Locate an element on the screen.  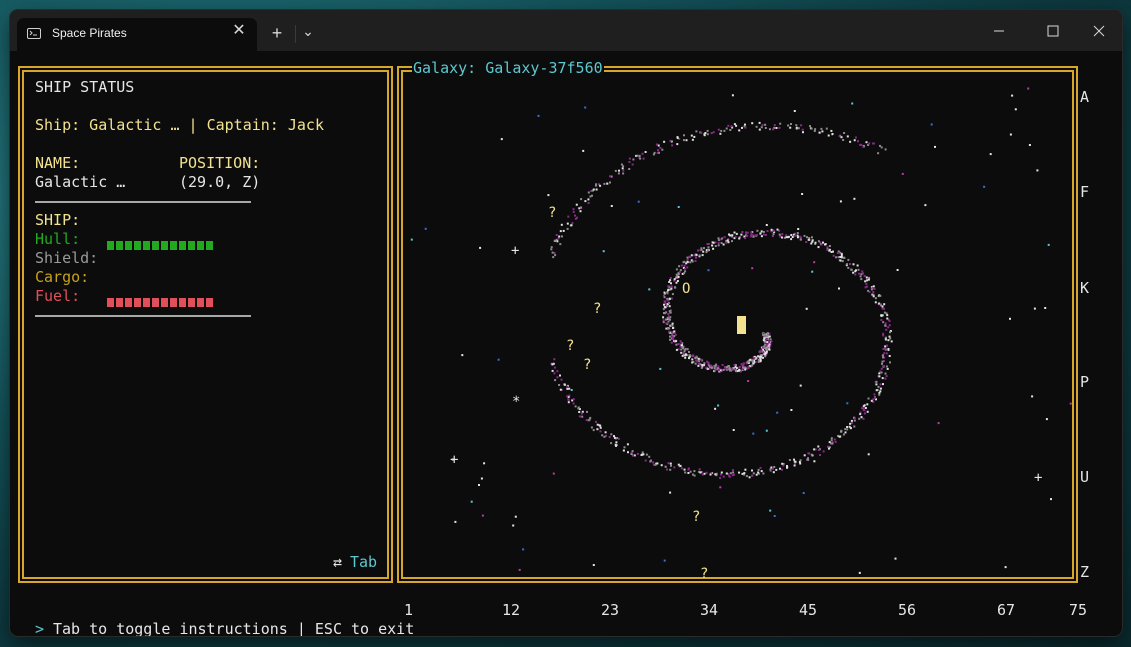
close-tab-icon: ✕ is located at coordinates (239, 31).